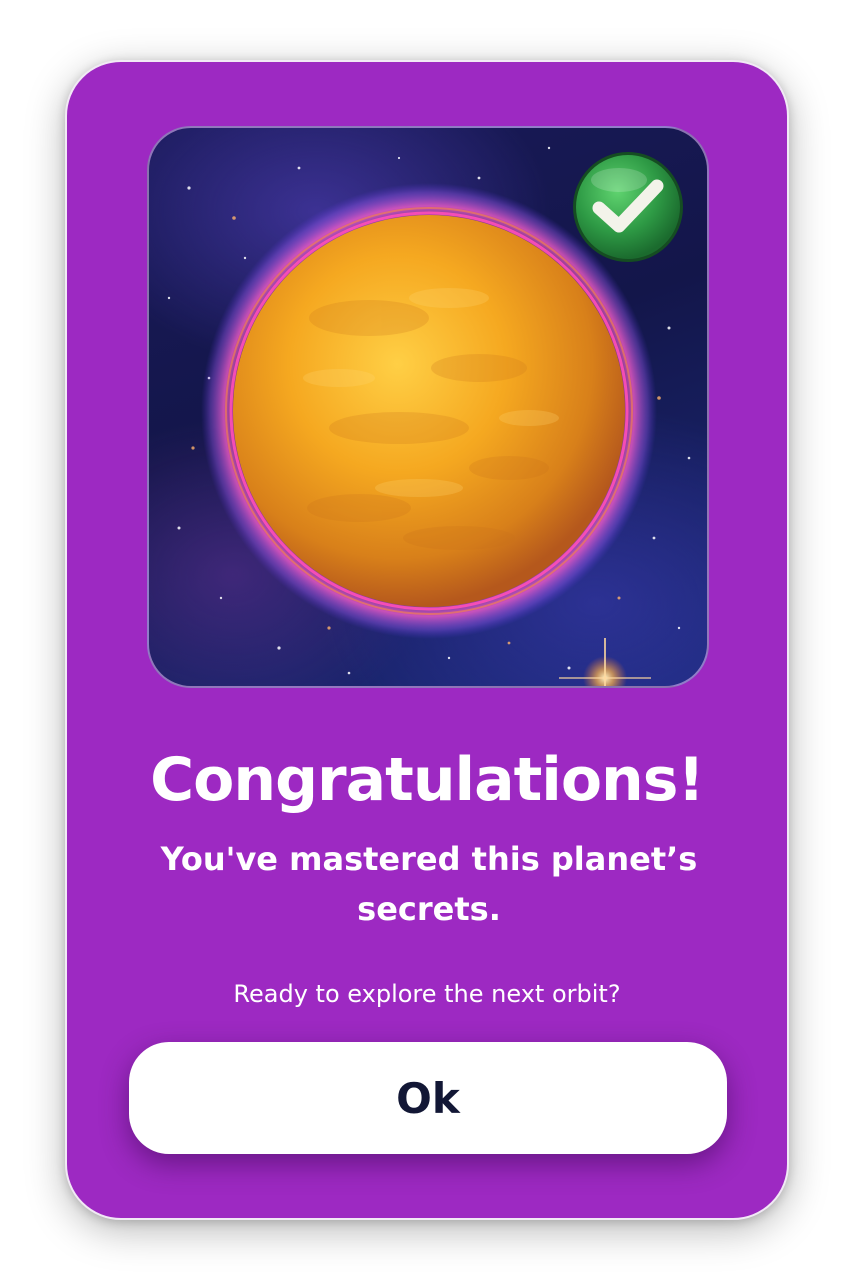 This screenshot has height=1288, width=854. What do you see at coordinates (429, 411) in the screenshot?
I see `planet-icon` at bounding box center [429, 411].